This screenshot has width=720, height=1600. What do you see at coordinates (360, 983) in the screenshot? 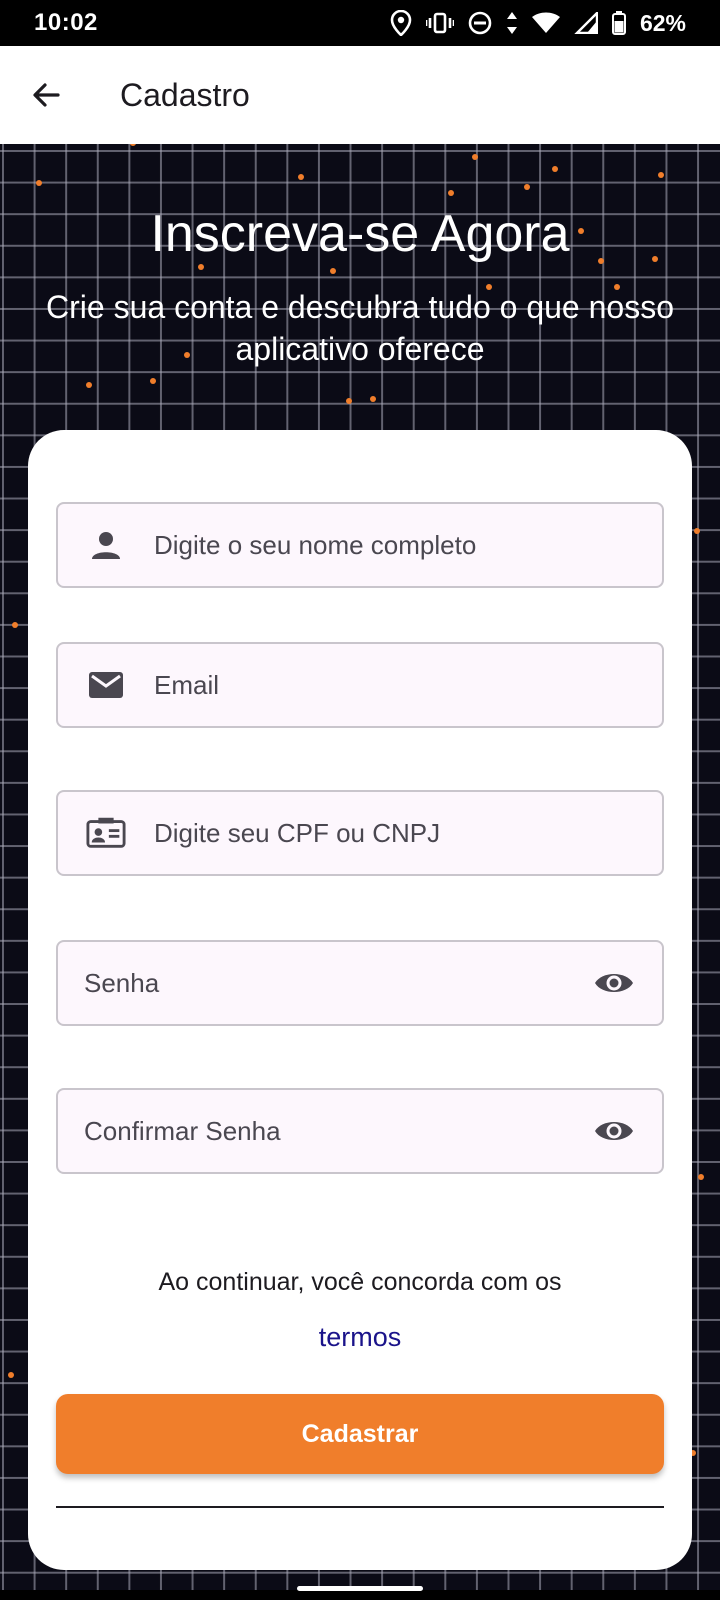
I see `password-field: Senha` at bounding box center [360, 983].